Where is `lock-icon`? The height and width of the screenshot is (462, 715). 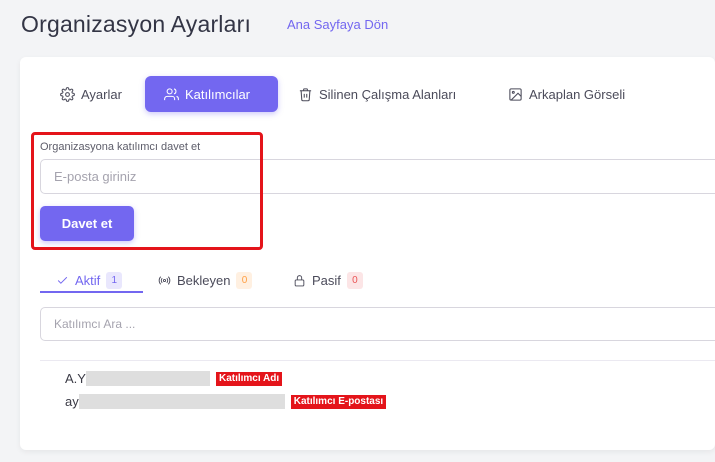
lock-icon is located at coordinates (299, 280).